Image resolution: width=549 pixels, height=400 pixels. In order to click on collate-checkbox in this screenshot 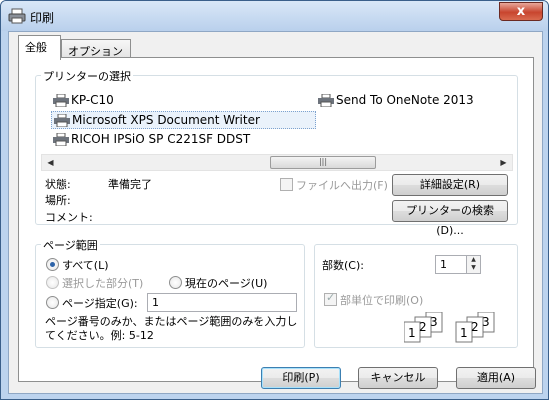, I will do `click(330, 298)`.